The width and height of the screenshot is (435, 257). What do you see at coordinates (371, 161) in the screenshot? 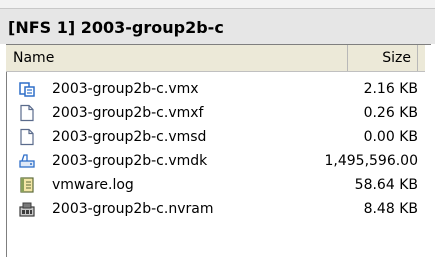
I see `file-size: 1,495,596.00` at bounding box center [371, 161].